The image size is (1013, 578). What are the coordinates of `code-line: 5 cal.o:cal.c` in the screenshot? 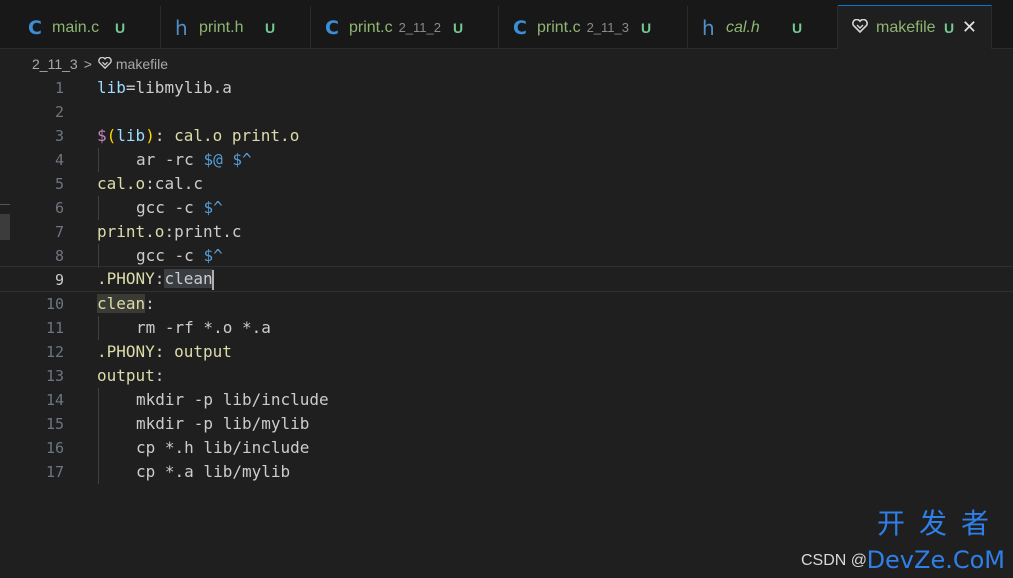 It's located at (506, 184).